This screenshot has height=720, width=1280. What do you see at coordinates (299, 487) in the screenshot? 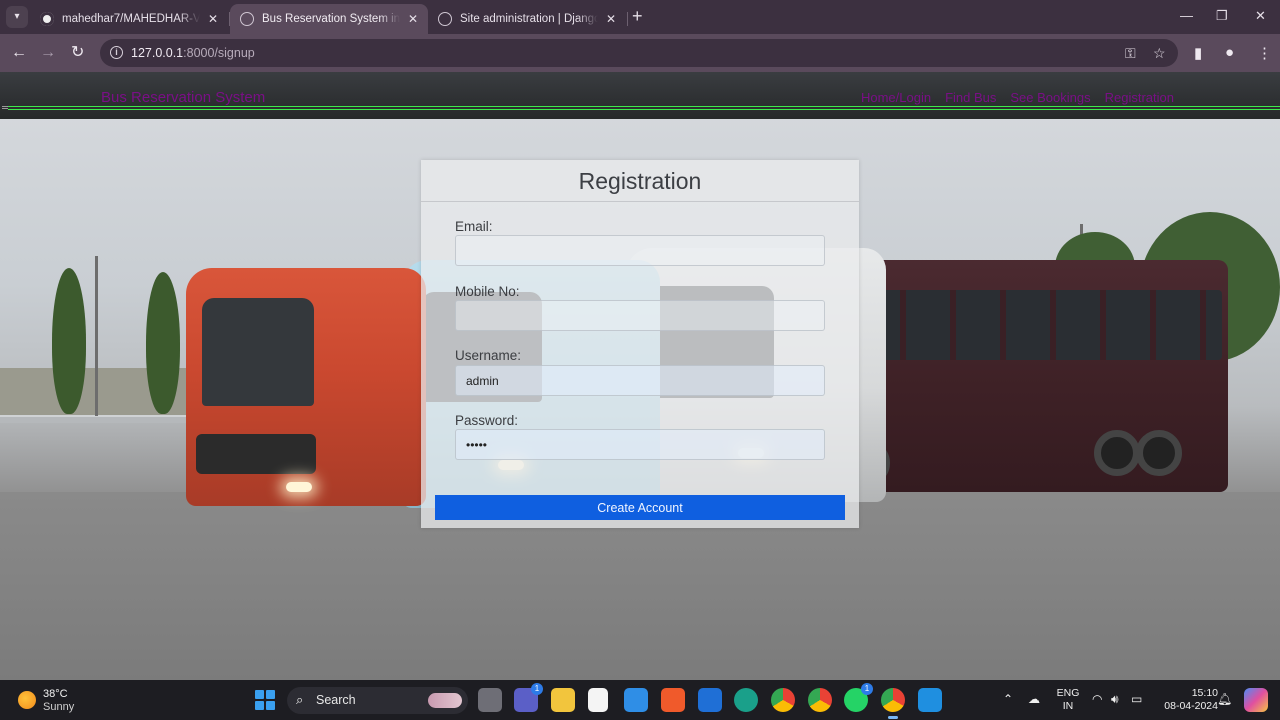
I see `bus-headlight` at bounding box center [299, 487].